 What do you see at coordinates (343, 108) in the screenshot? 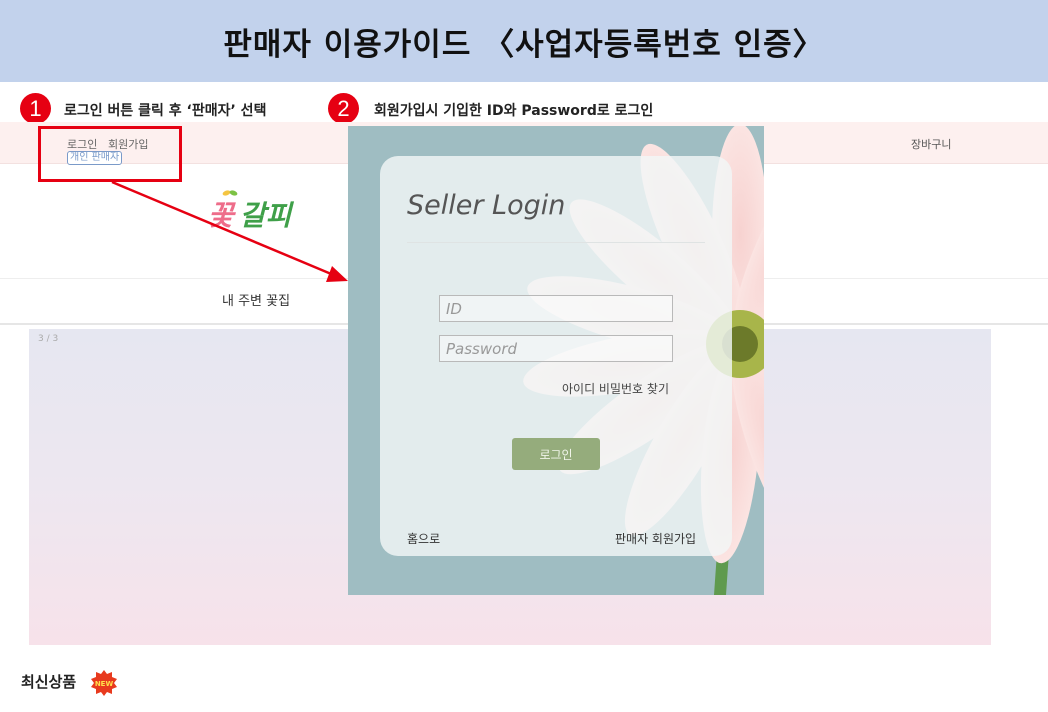
I see `step-2-badge: 2` at bounding box center [343, 108].